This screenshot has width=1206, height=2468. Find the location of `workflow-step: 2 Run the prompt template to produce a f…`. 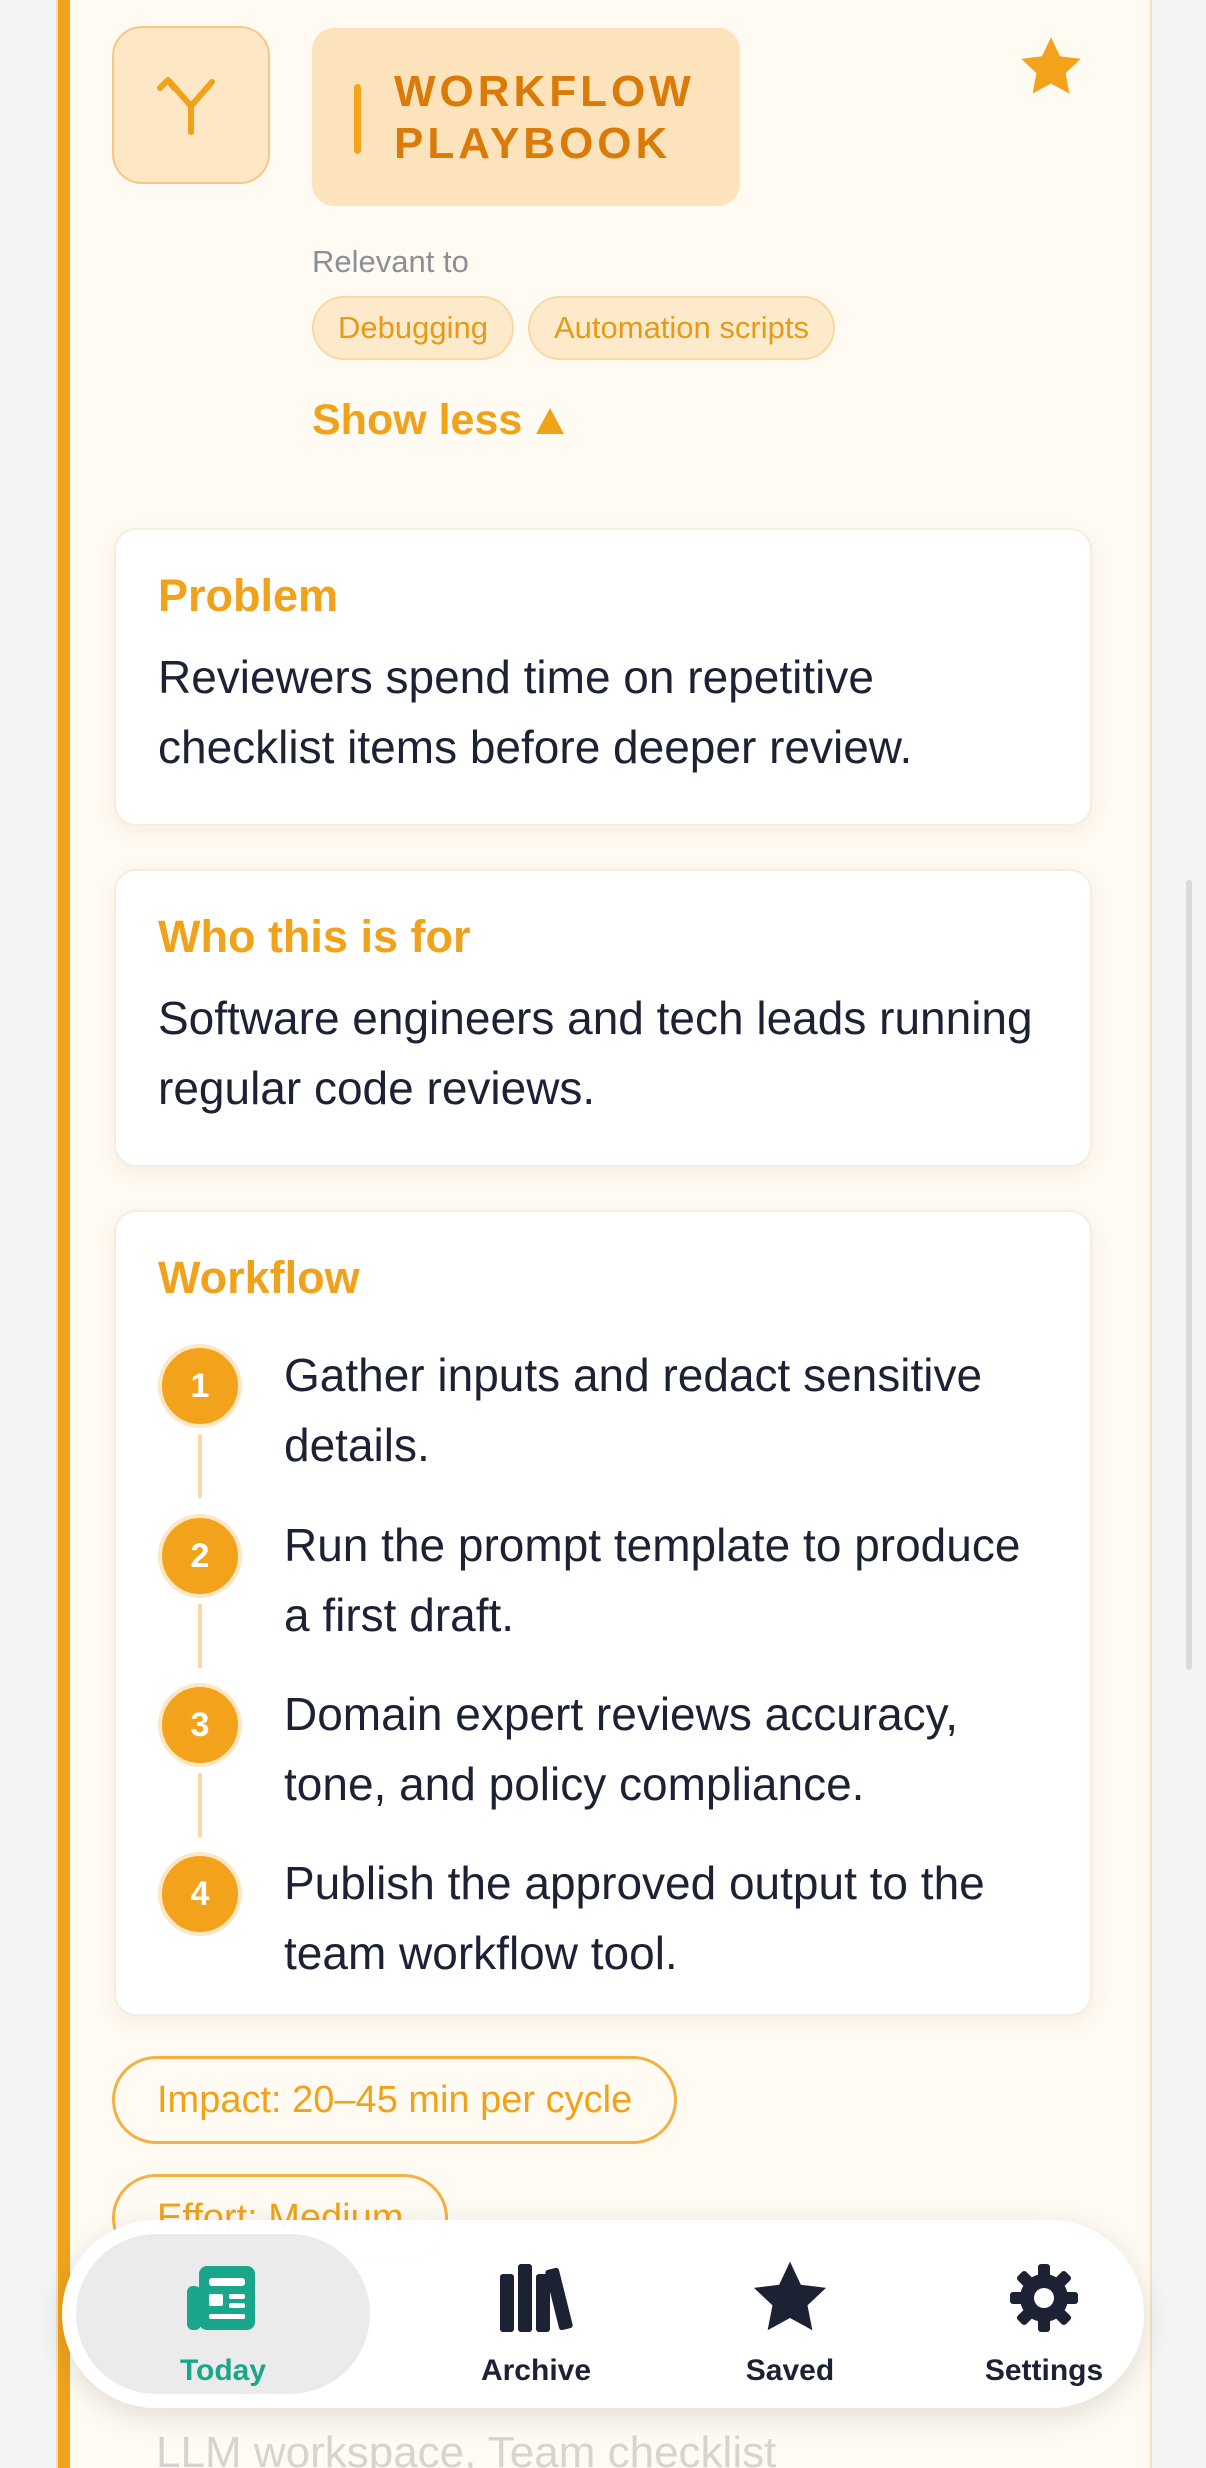

workflow-step: 2 Run the prompt template to produce a f… is located at coordinates (608, 1589).